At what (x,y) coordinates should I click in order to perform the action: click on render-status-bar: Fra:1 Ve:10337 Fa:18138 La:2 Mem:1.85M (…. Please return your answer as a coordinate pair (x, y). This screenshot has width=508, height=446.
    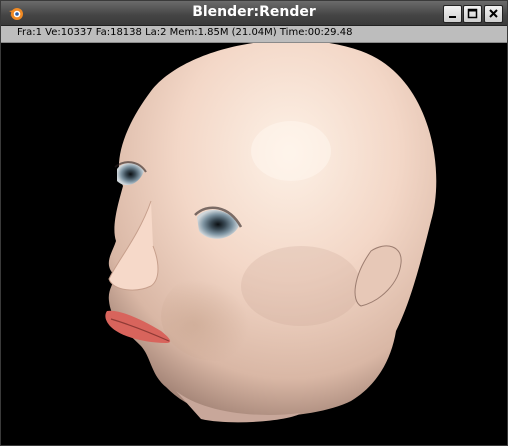
    Looking at the image, I should click on (254, 34).